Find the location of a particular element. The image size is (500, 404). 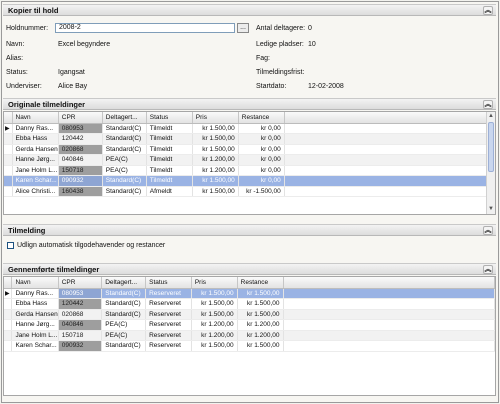

alias-label: Alias: is located at coordinates (15, 58).